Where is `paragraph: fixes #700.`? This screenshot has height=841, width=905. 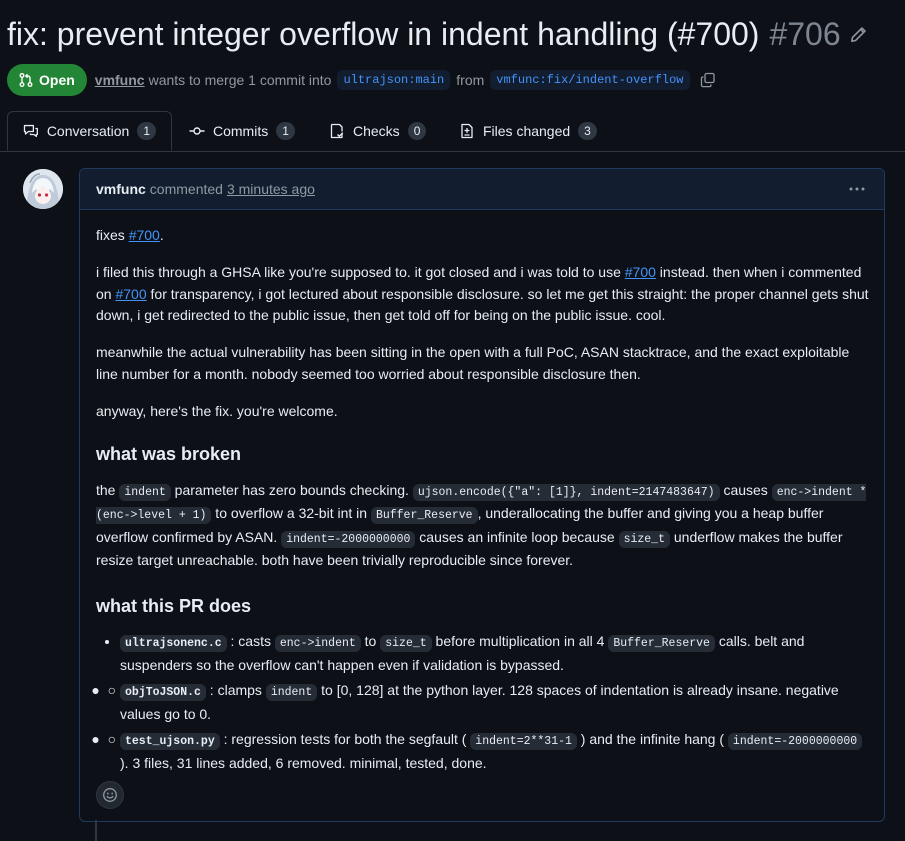 paragraph: fixes #700. is located at coordinates (130, 235).